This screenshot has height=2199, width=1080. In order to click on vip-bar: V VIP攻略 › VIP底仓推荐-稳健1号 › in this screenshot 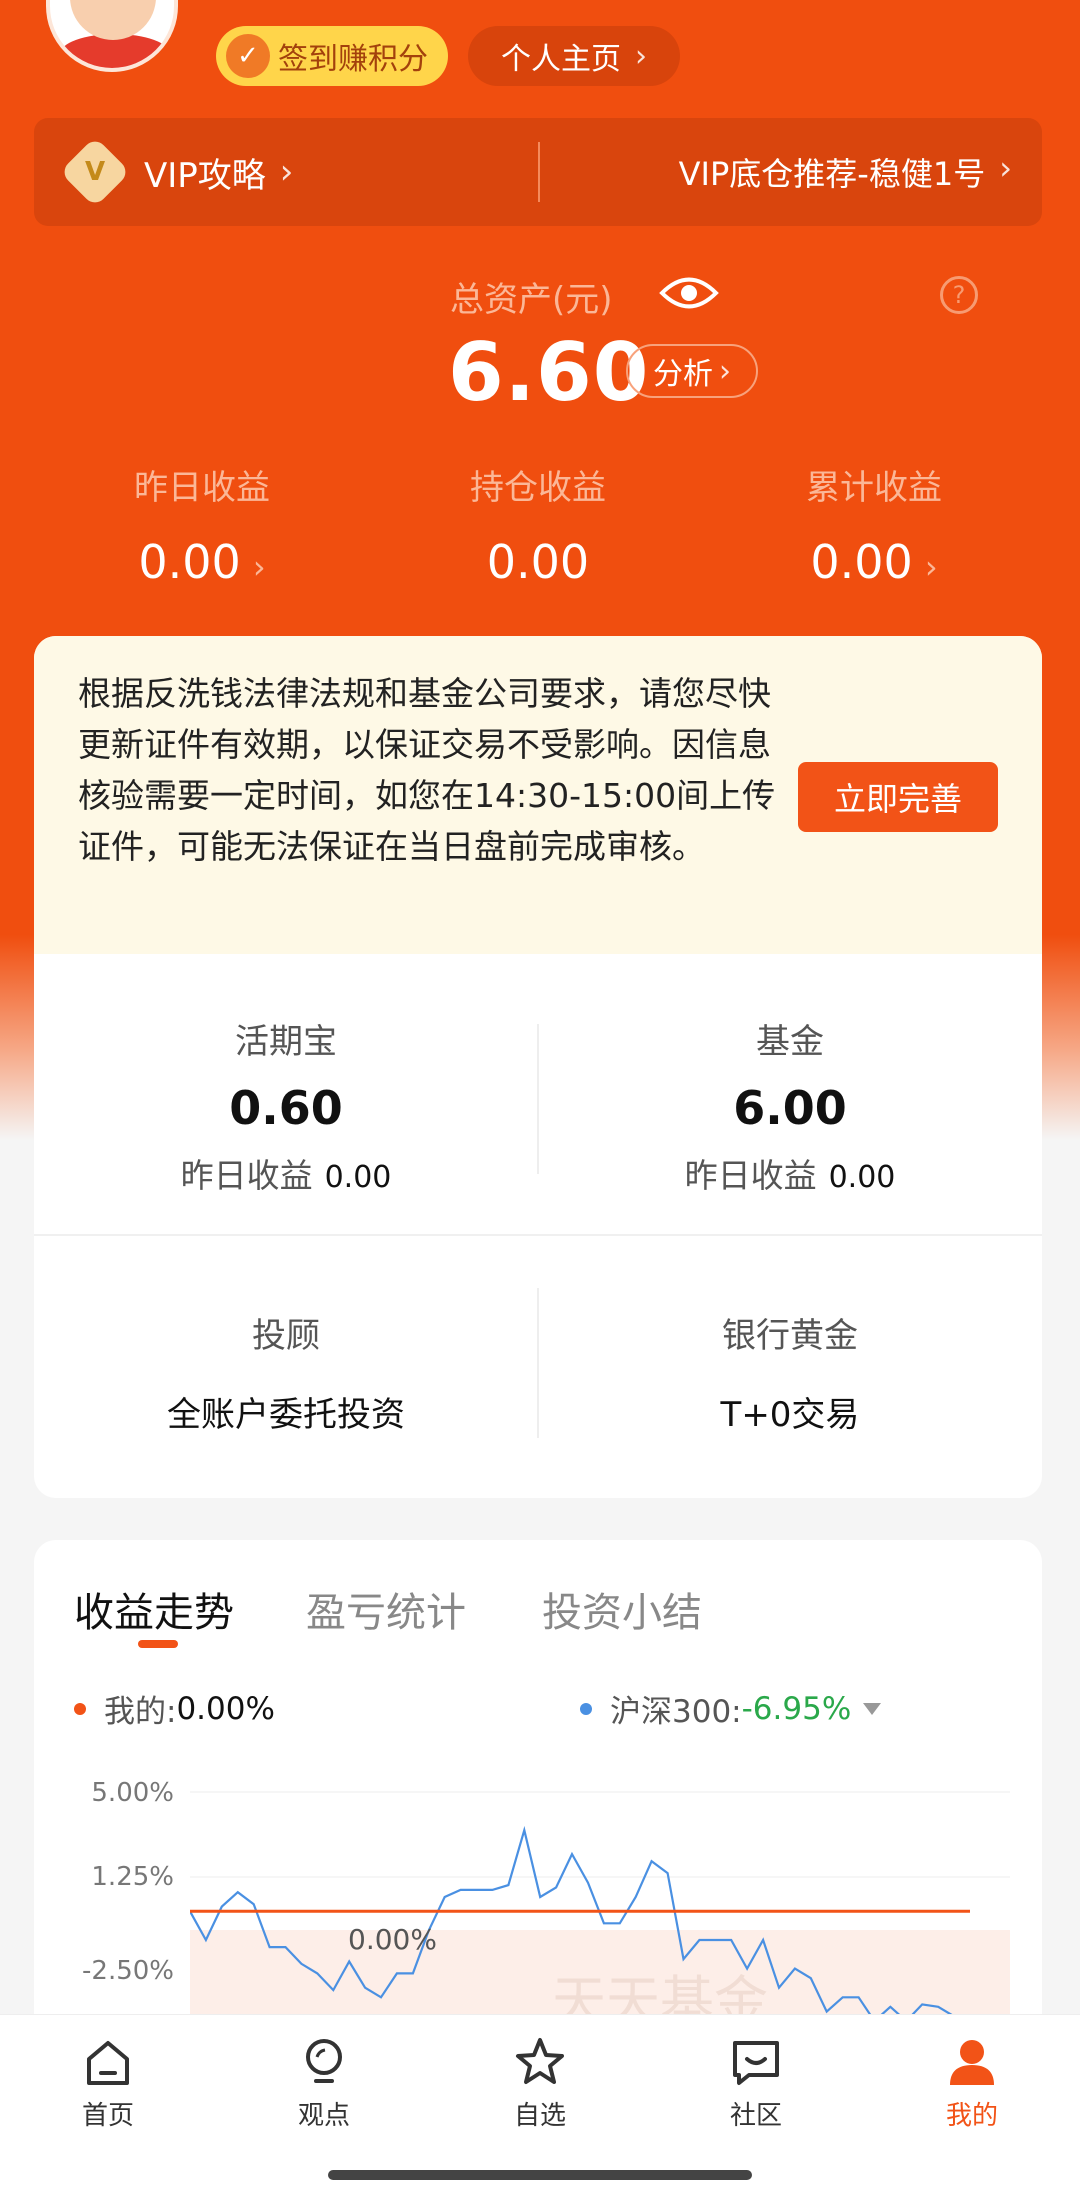, I will do `click(538, 172)`.